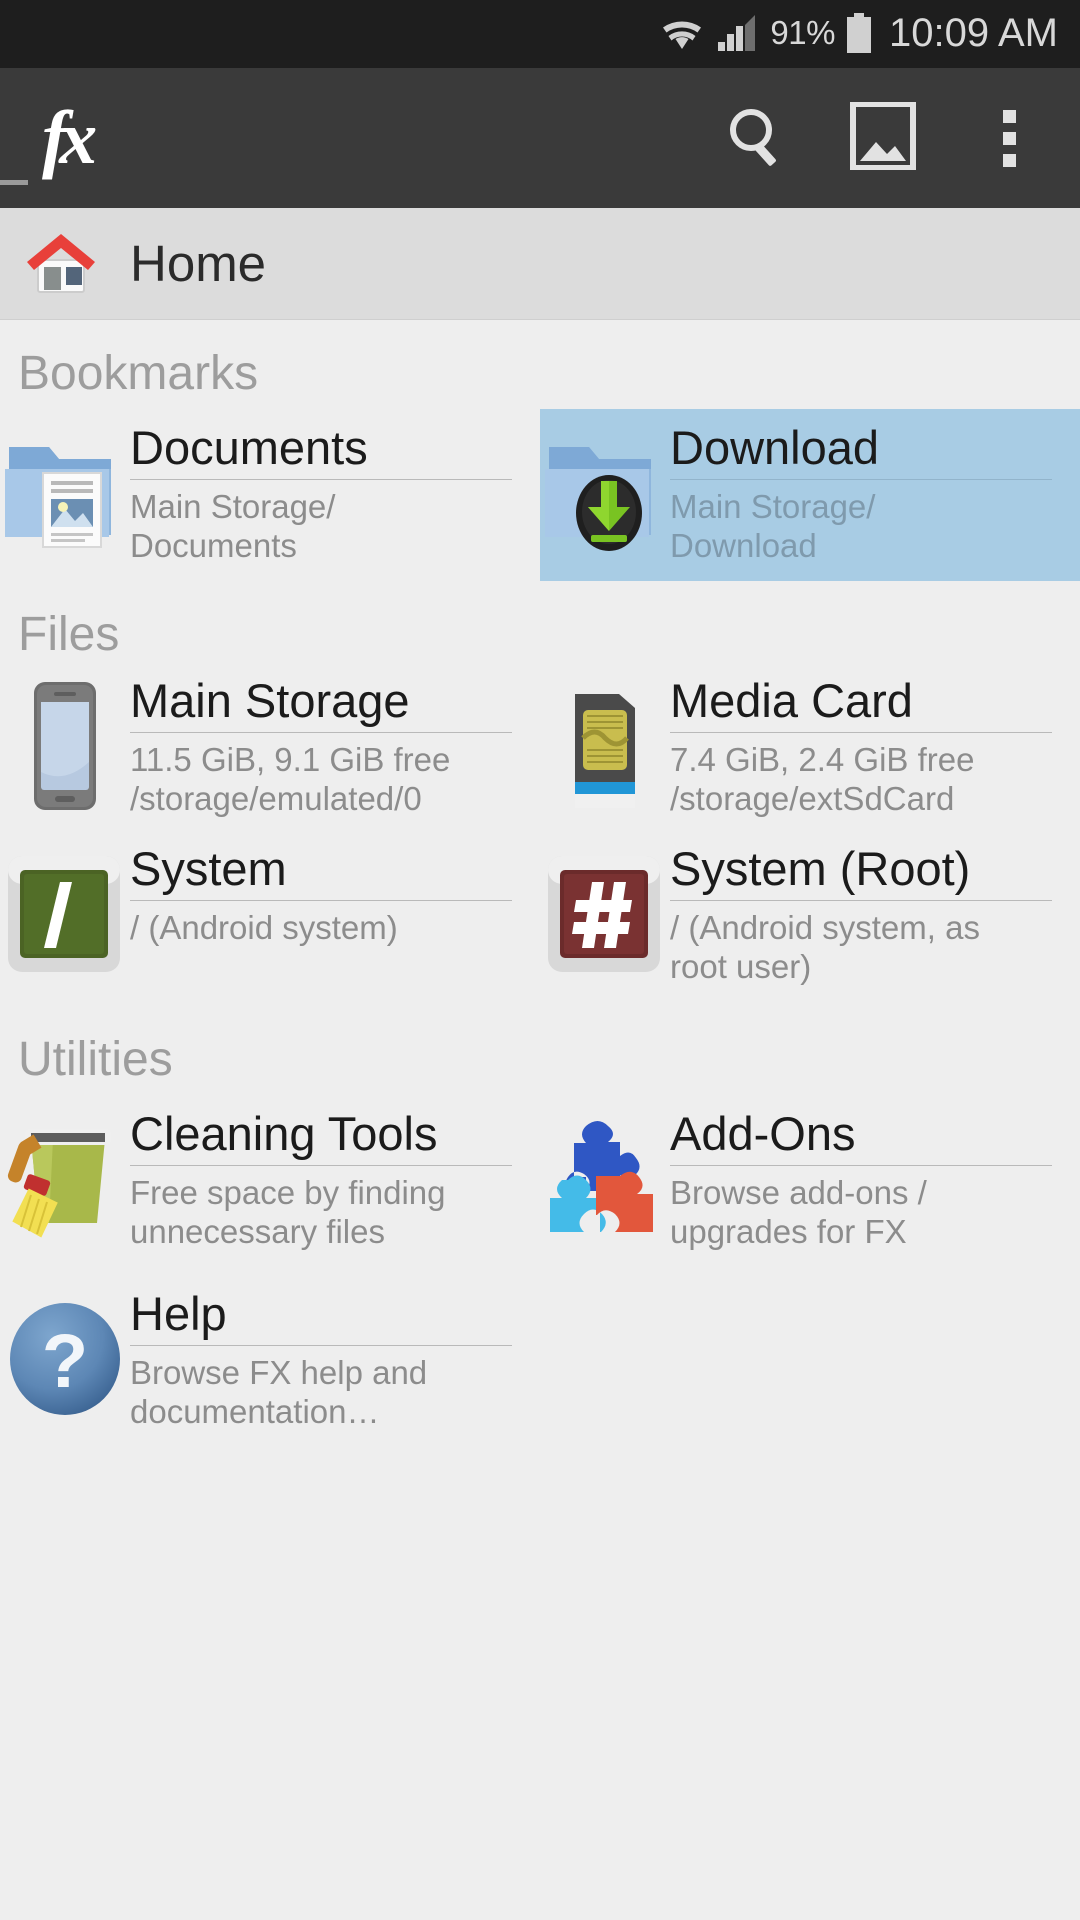  Describe the element at coordinates (233, 525) in the screenshot. I see `bookmark-subtitle-documents: Main Storage/ Documents` at that location.